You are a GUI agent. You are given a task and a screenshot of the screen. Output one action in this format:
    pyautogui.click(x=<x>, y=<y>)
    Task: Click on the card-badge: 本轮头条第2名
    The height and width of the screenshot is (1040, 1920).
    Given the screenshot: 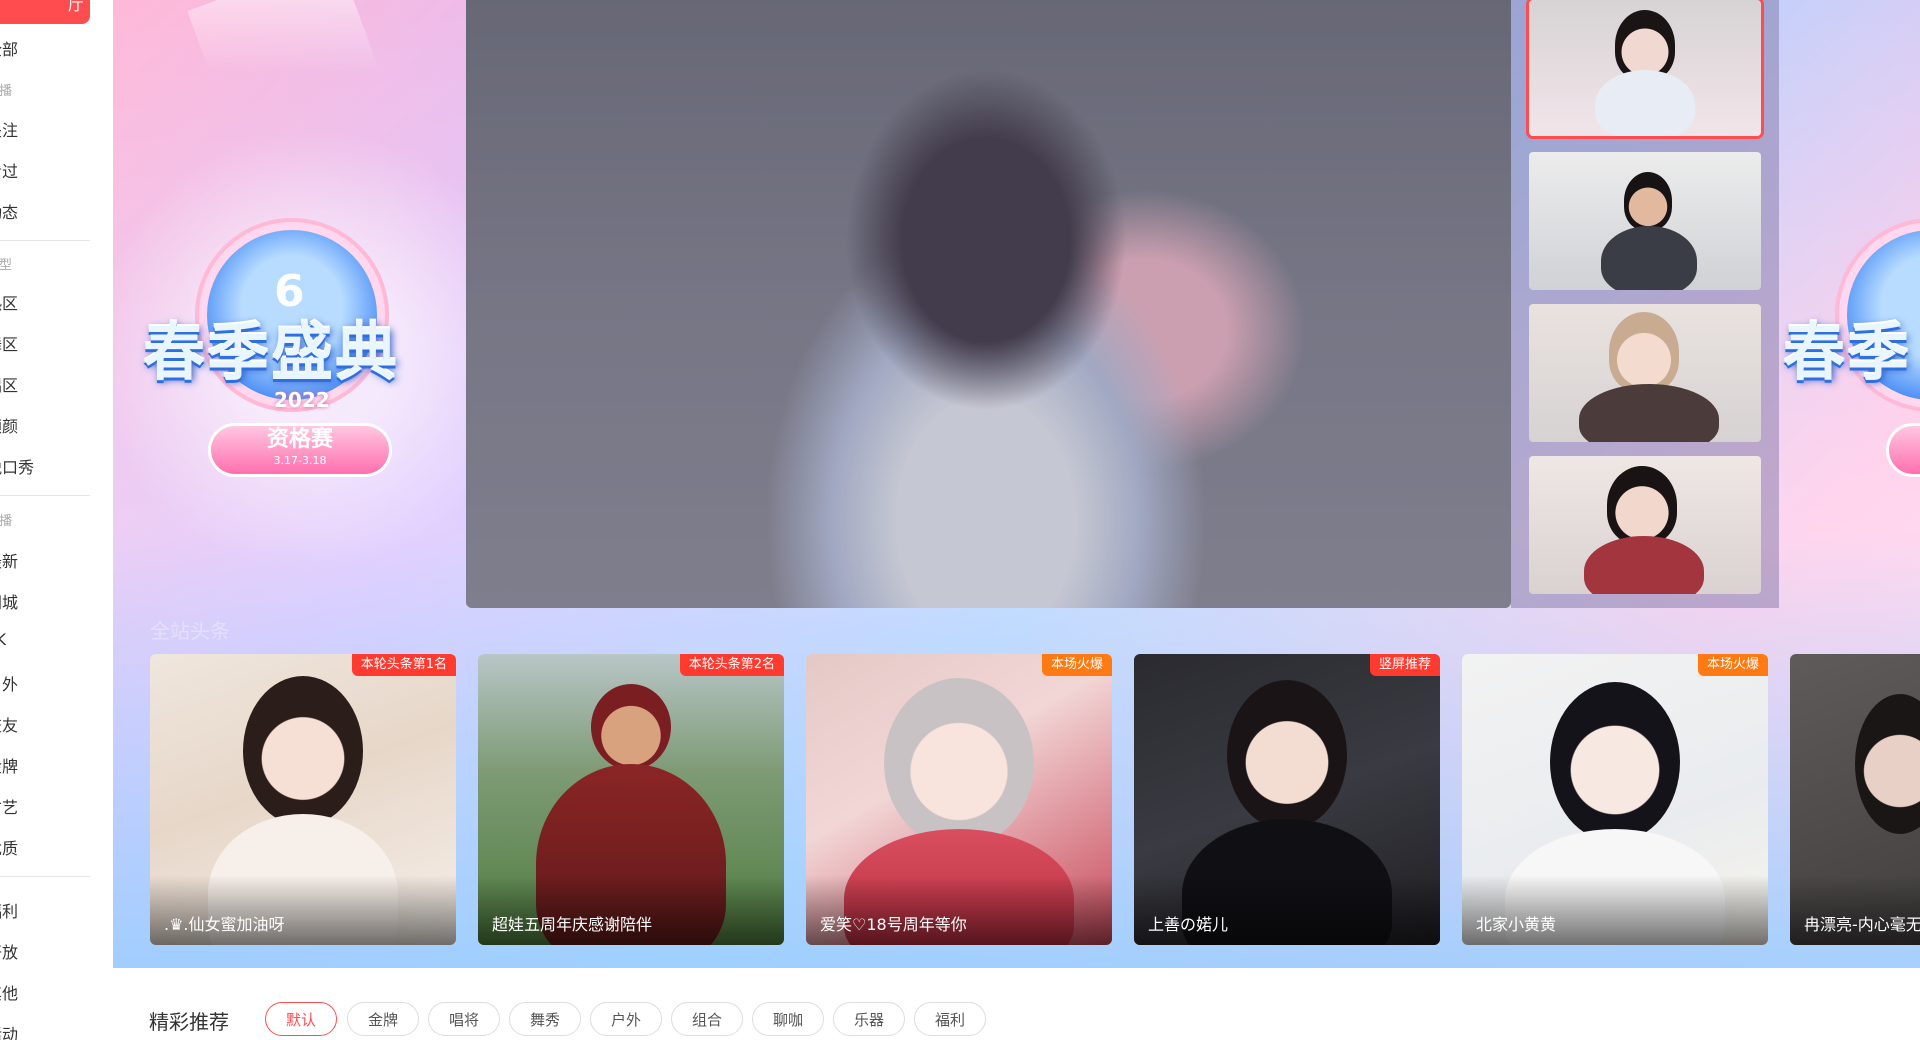 What is the action you would take?
    pyautogui.click(x=731, y=665)
    